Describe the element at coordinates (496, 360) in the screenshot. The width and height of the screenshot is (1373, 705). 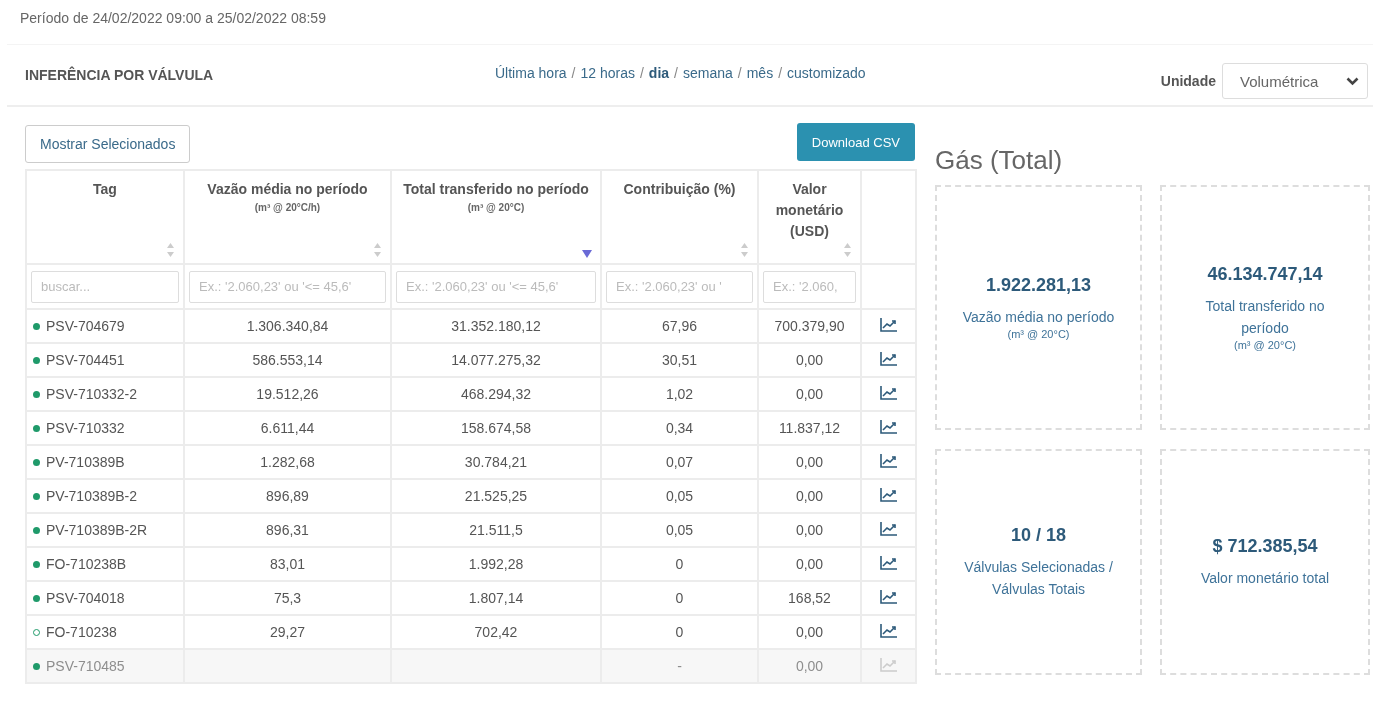
I see `table-cell: 14.077.275,32` at that location.